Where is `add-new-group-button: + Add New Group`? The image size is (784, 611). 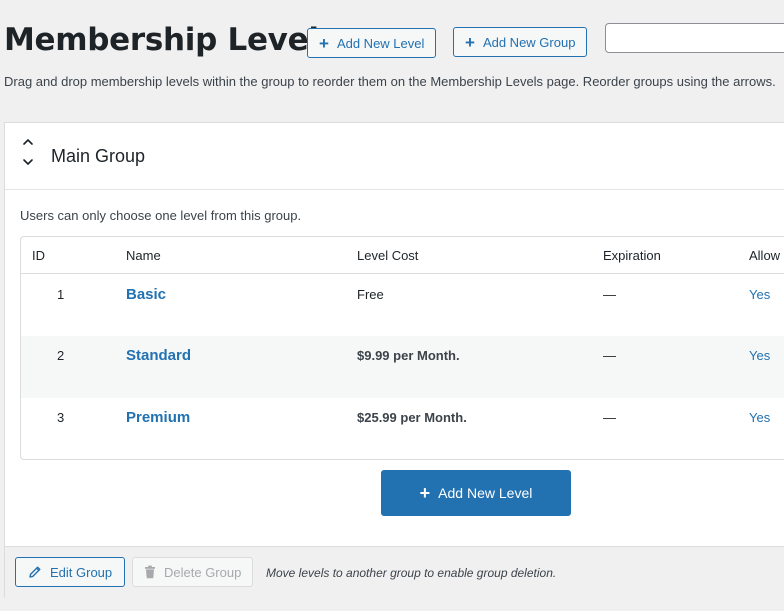 add-new-group-button: + Add New Group is located at coordinates (520, 42).